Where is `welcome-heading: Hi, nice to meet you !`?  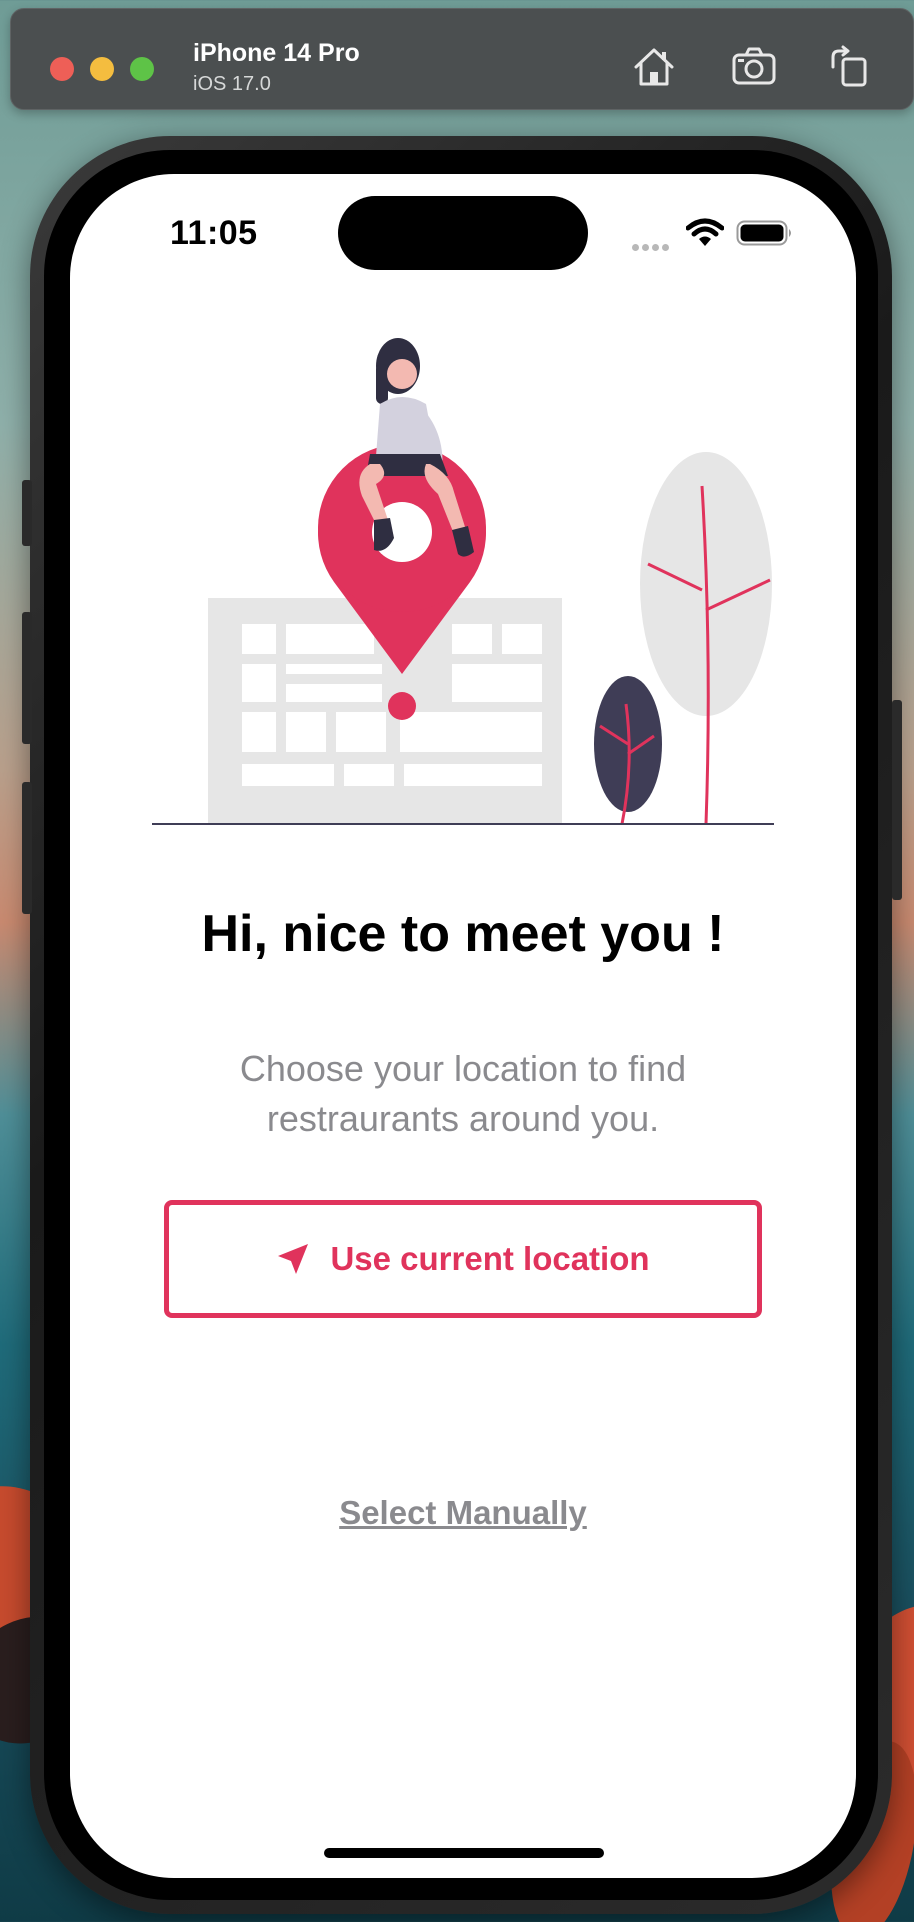
welcome-heading: Hi, nice to meet you ! is located at coordinates (463, 934).